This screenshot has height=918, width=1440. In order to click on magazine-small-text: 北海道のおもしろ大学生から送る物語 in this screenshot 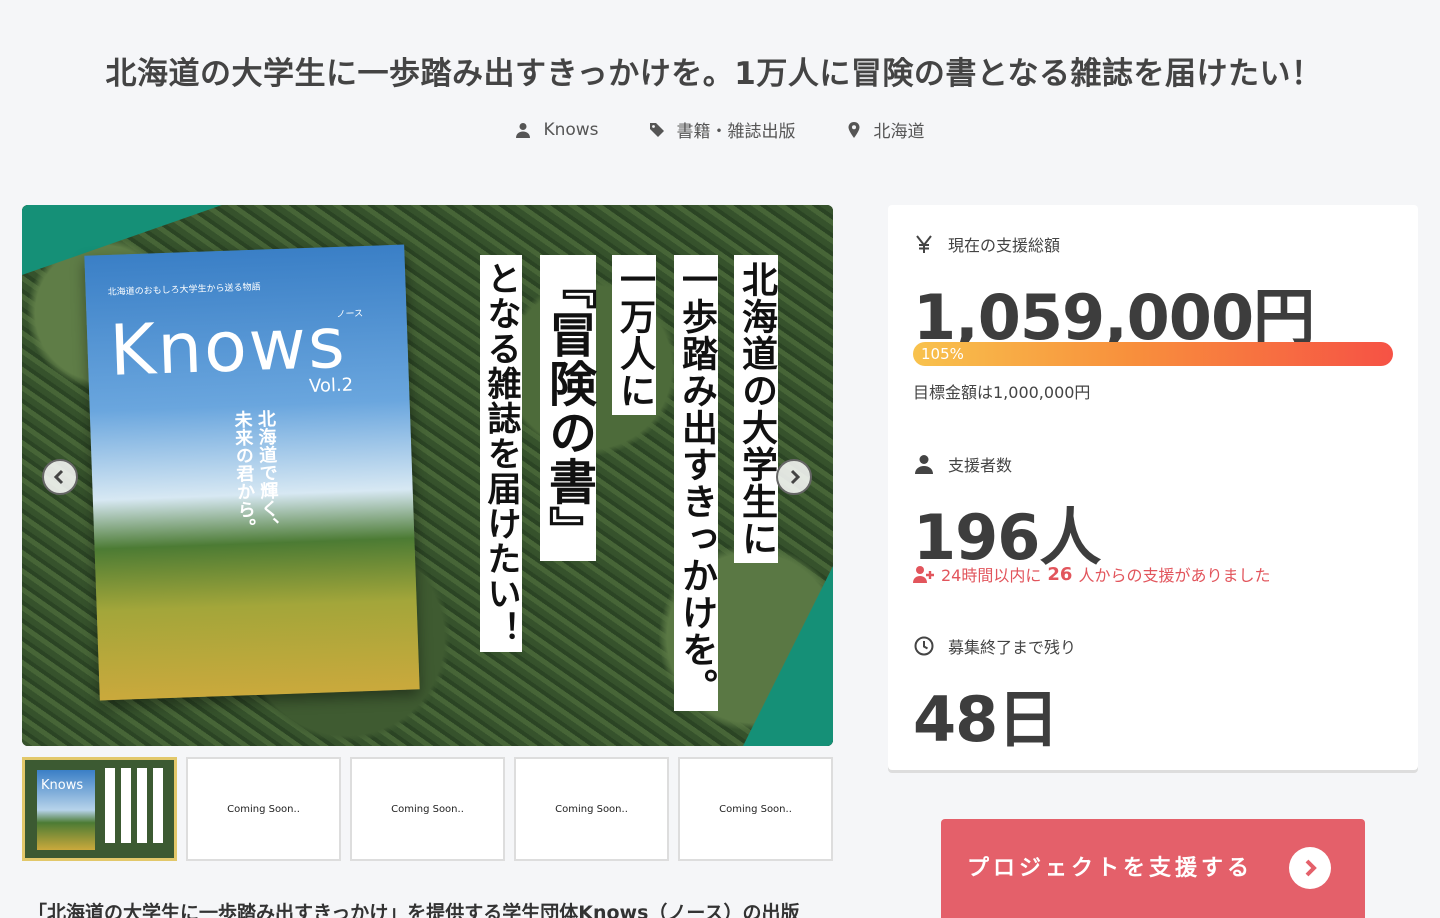, I will do `click(184, 290)`.